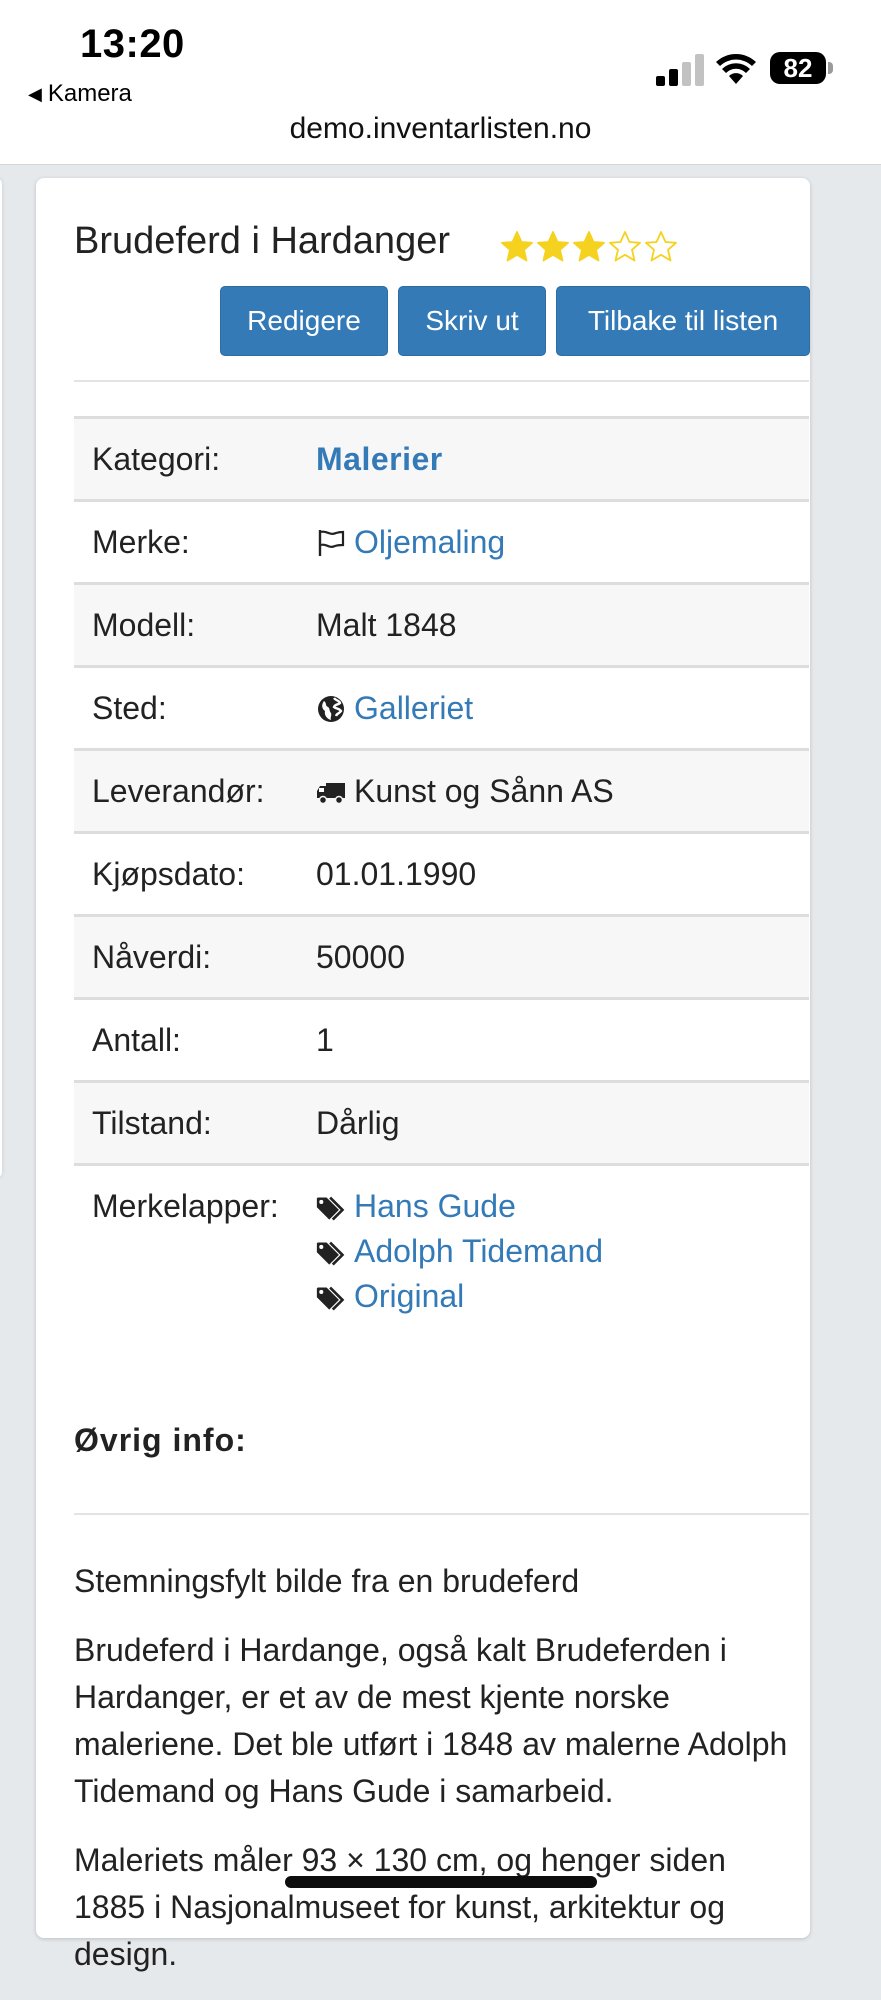 The width and height of the screenshot is (881, 2000). I want to click on back-triangle-icon: ◀, so click(35, 93).